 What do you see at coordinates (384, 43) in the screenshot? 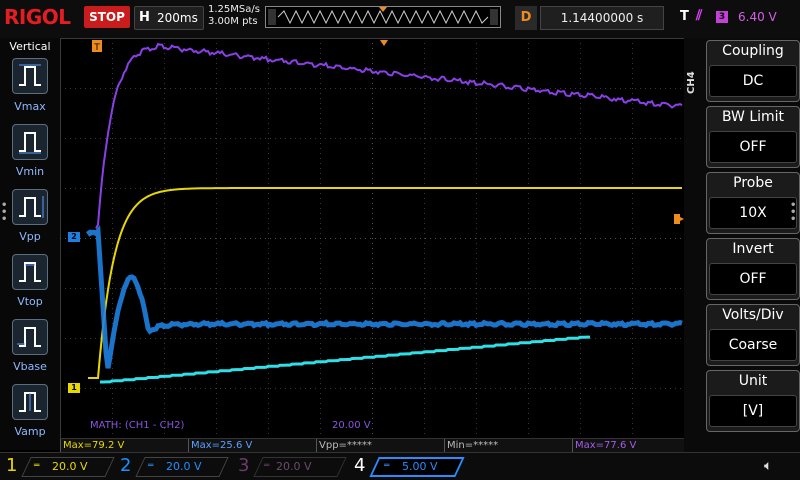
I see `delay-center-marker` at bounding box center [384, 43].